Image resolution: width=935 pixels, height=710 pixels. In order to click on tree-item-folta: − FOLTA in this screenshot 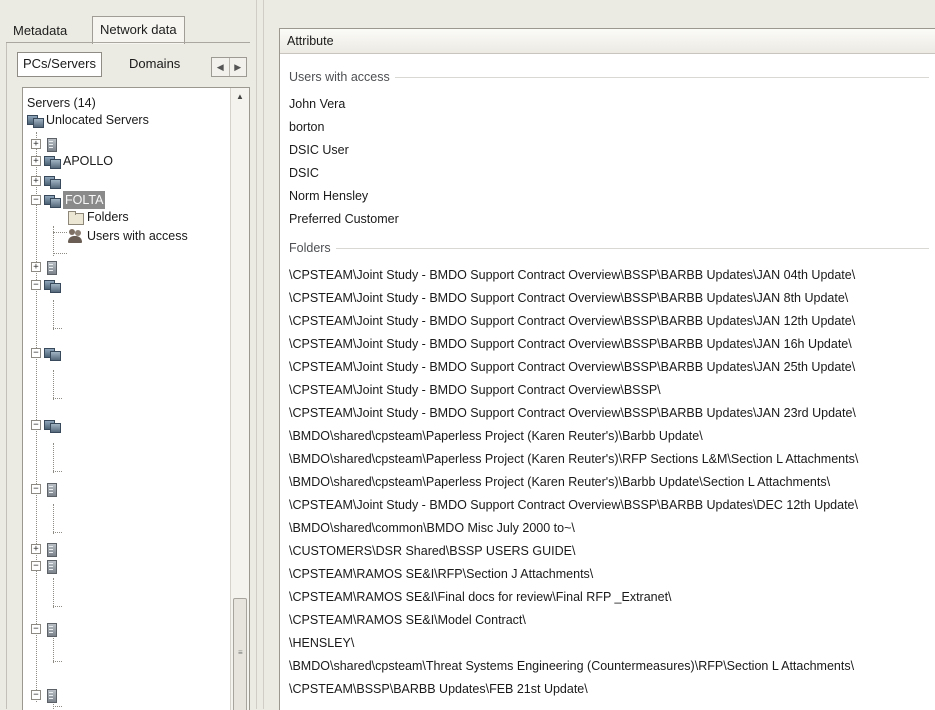, I will do `click(68, 200)`.